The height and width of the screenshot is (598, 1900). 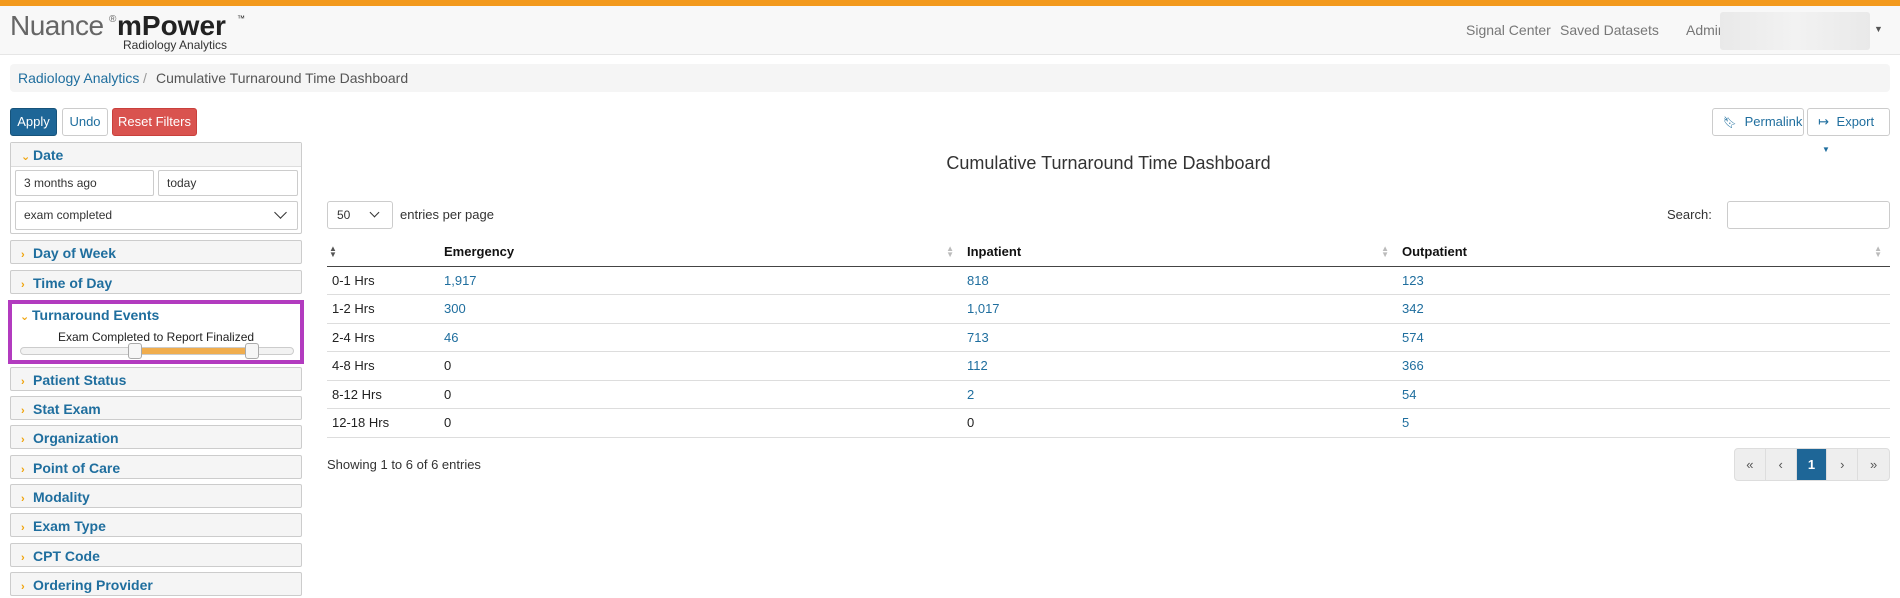 I want to click on pagination: « ‹ 1 › », so click(x=1812, y=464).